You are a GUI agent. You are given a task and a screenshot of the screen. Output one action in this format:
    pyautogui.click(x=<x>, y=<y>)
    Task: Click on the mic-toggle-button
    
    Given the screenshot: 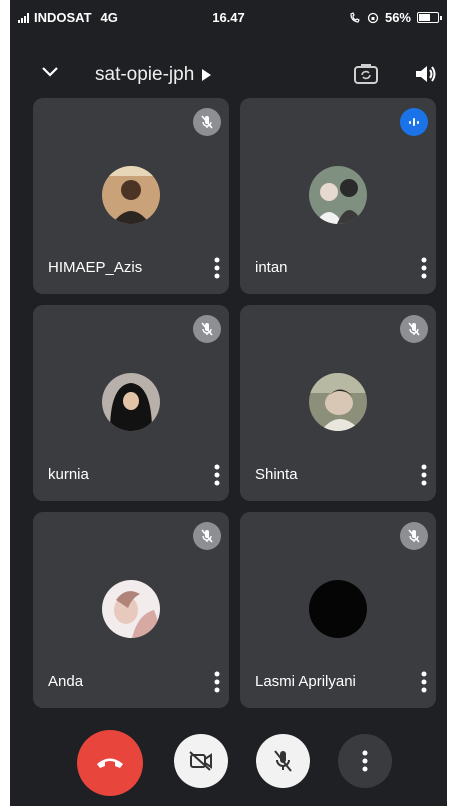 What is the action you would take?
    pyautogui.click(x=283, y=761)
    